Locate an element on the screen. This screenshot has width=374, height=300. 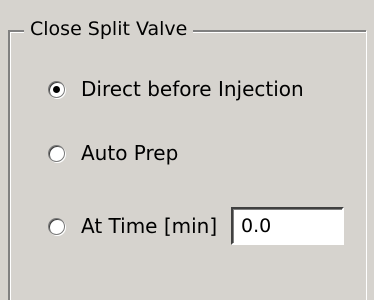
radio-option-direct-before-injection: Direct before Injection is located at coordinates (176, 89).